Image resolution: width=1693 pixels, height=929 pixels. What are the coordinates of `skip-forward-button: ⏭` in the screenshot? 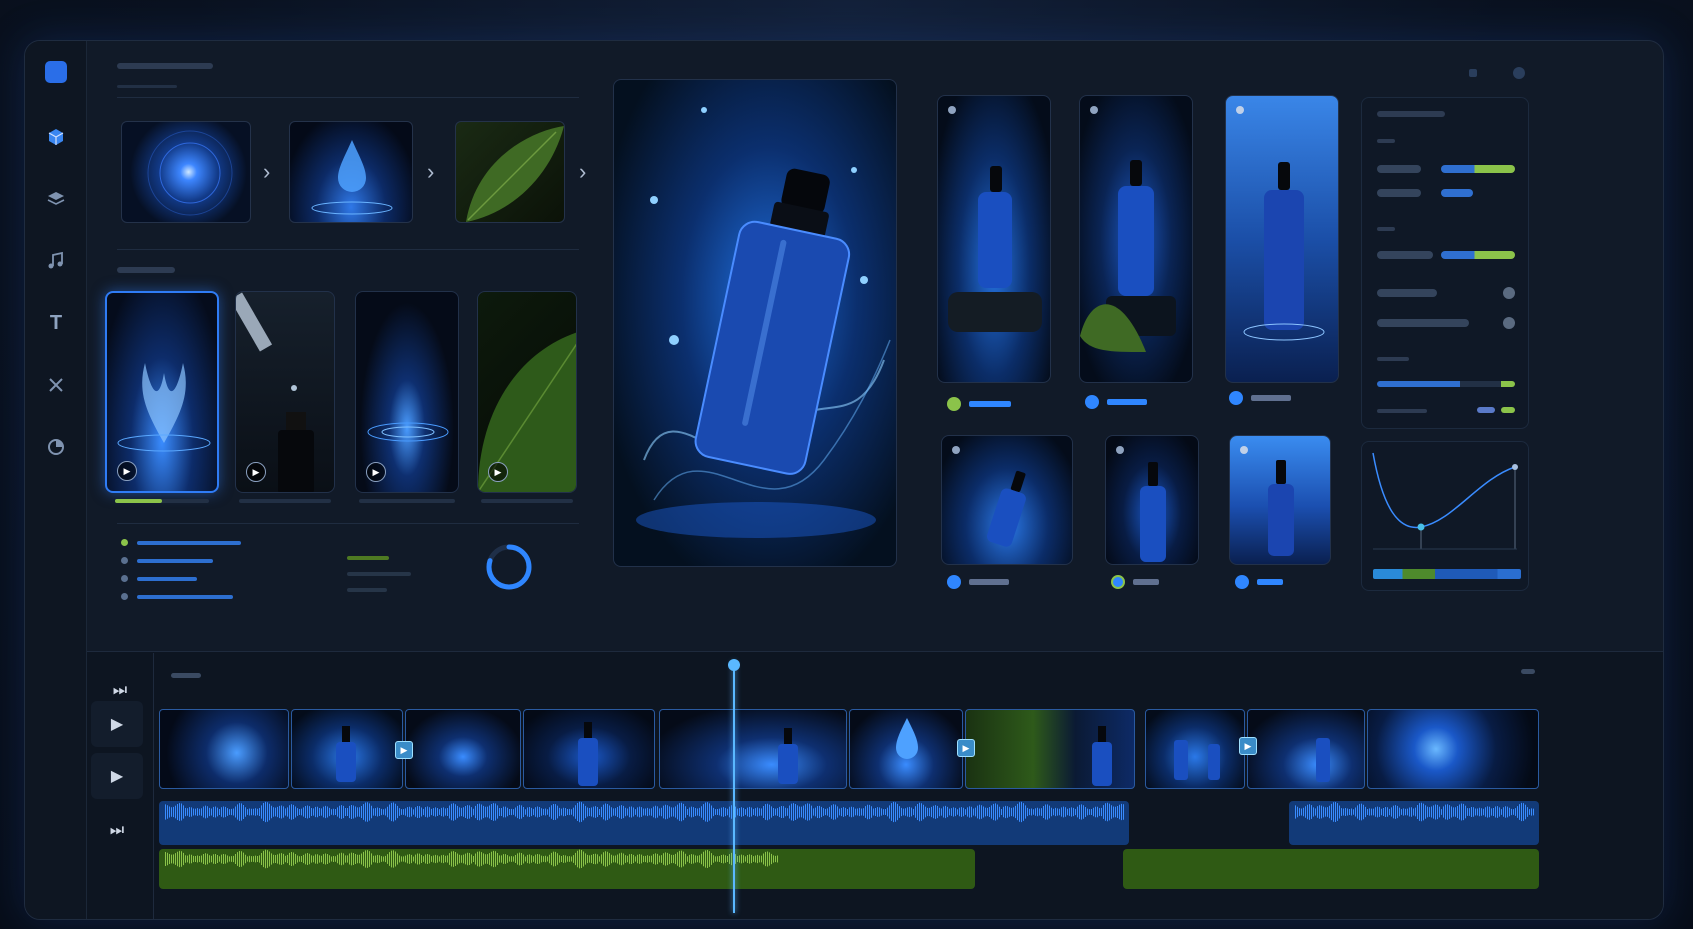 It's located at (117, 831).